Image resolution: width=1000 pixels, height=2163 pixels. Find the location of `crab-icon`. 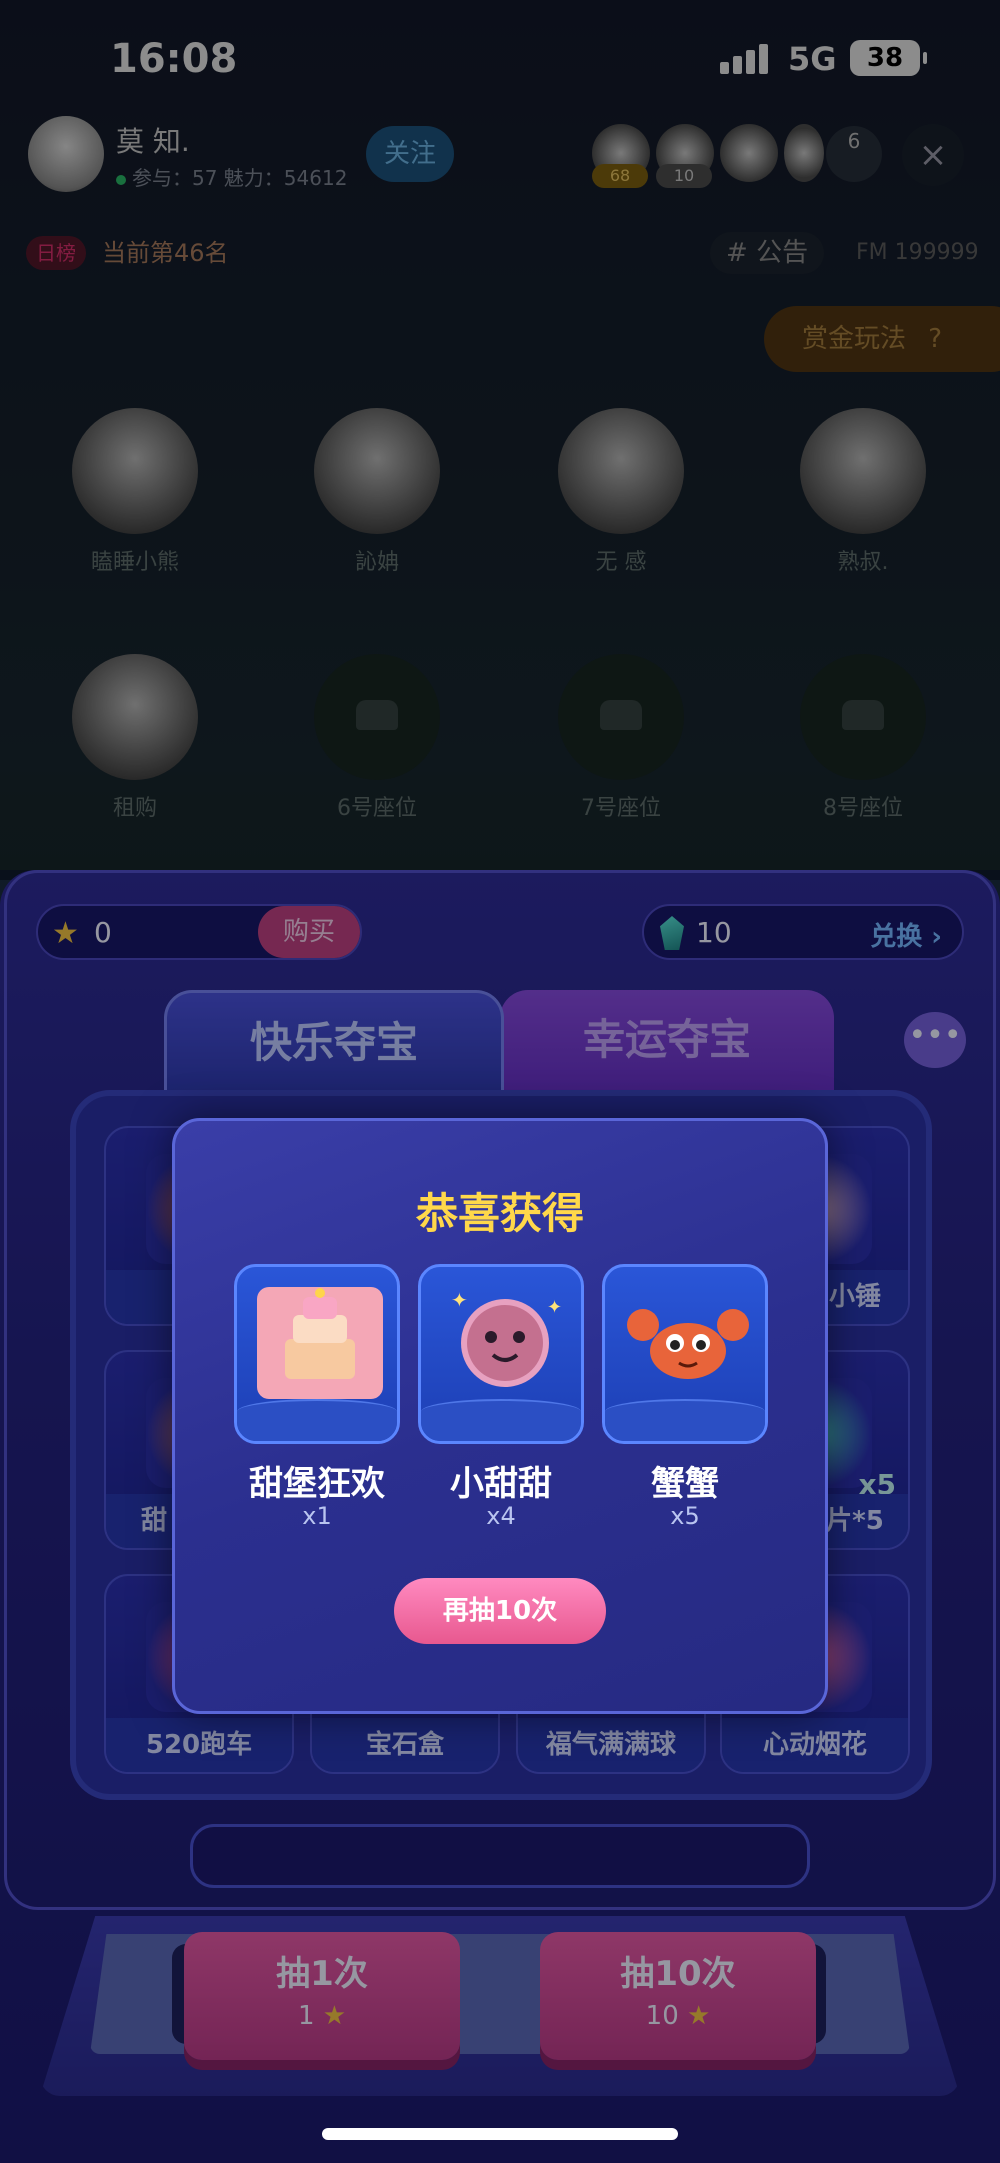

crab-icon is located at coordinates (688, 1344).